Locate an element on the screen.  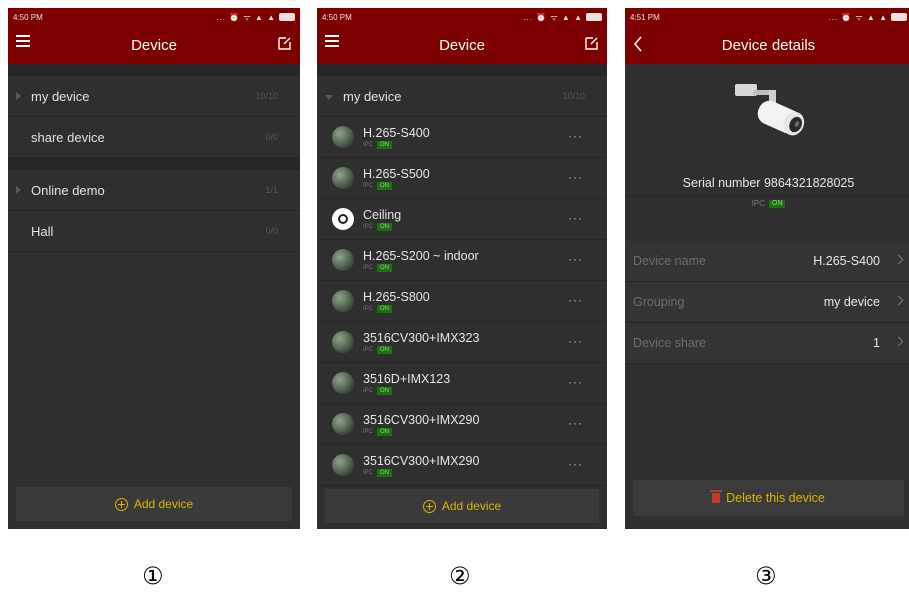
device-row: H.265-S400 IPC ON ··· is located at coordinates (462, 137).